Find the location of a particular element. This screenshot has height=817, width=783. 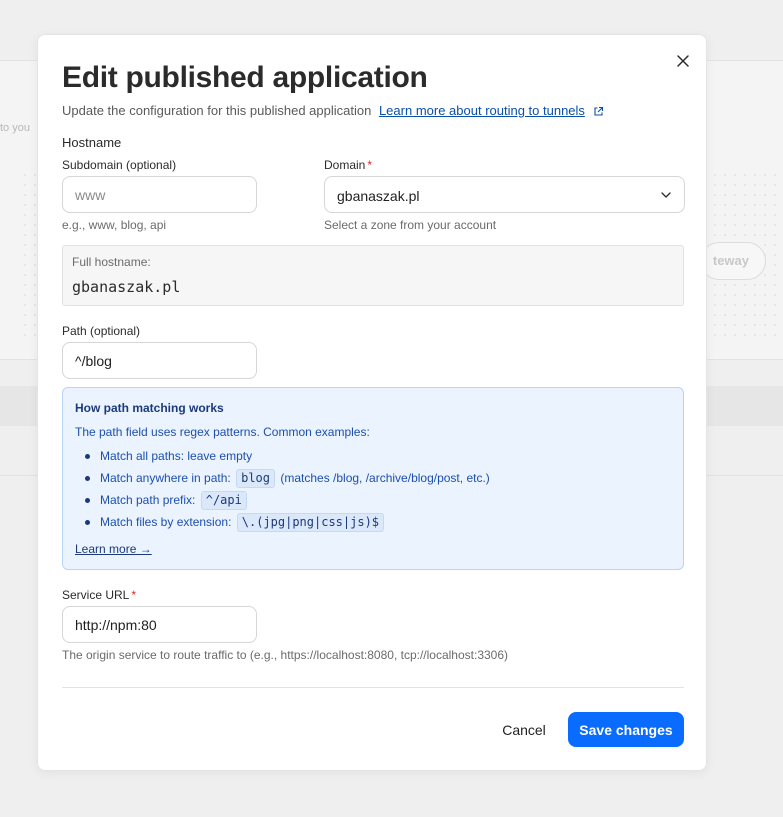

domain-label: Domain * is located at coordinates (348, 165).